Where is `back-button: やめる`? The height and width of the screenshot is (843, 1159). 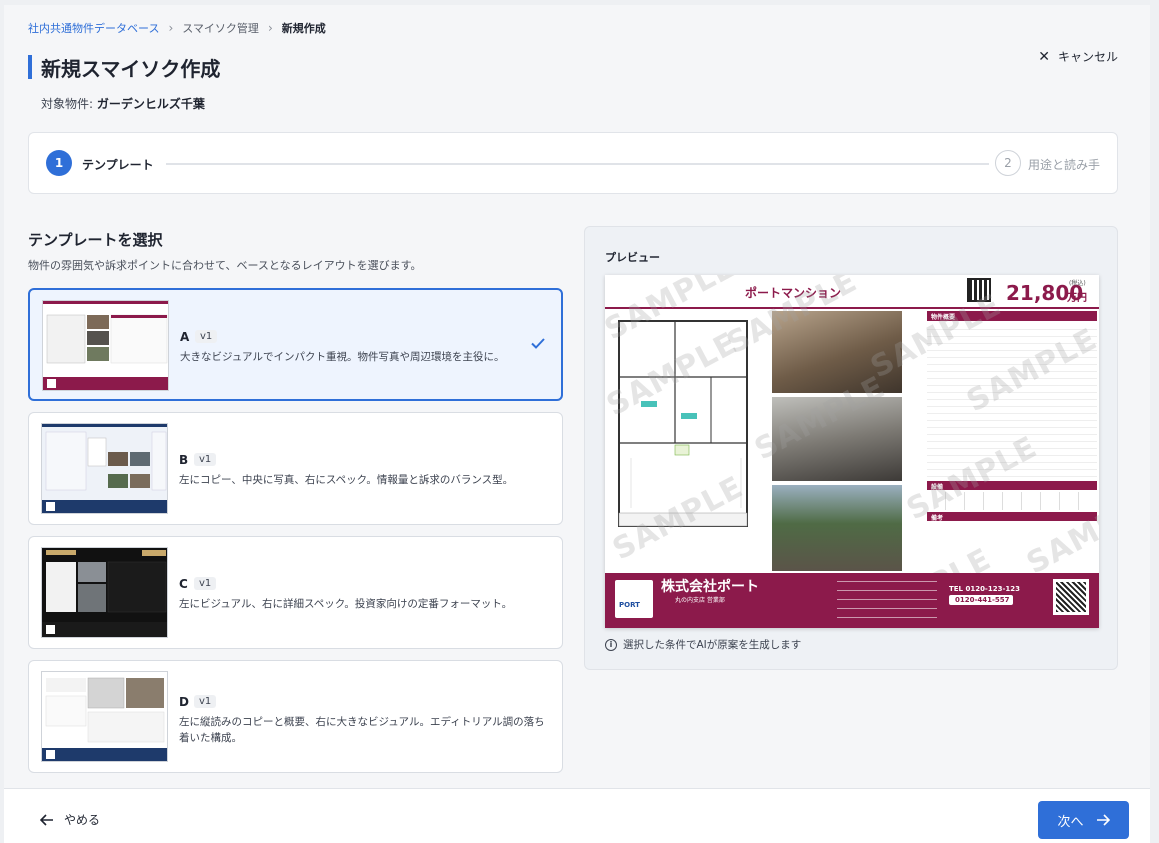 back-button: やめる is located at coordinates (70, 819).